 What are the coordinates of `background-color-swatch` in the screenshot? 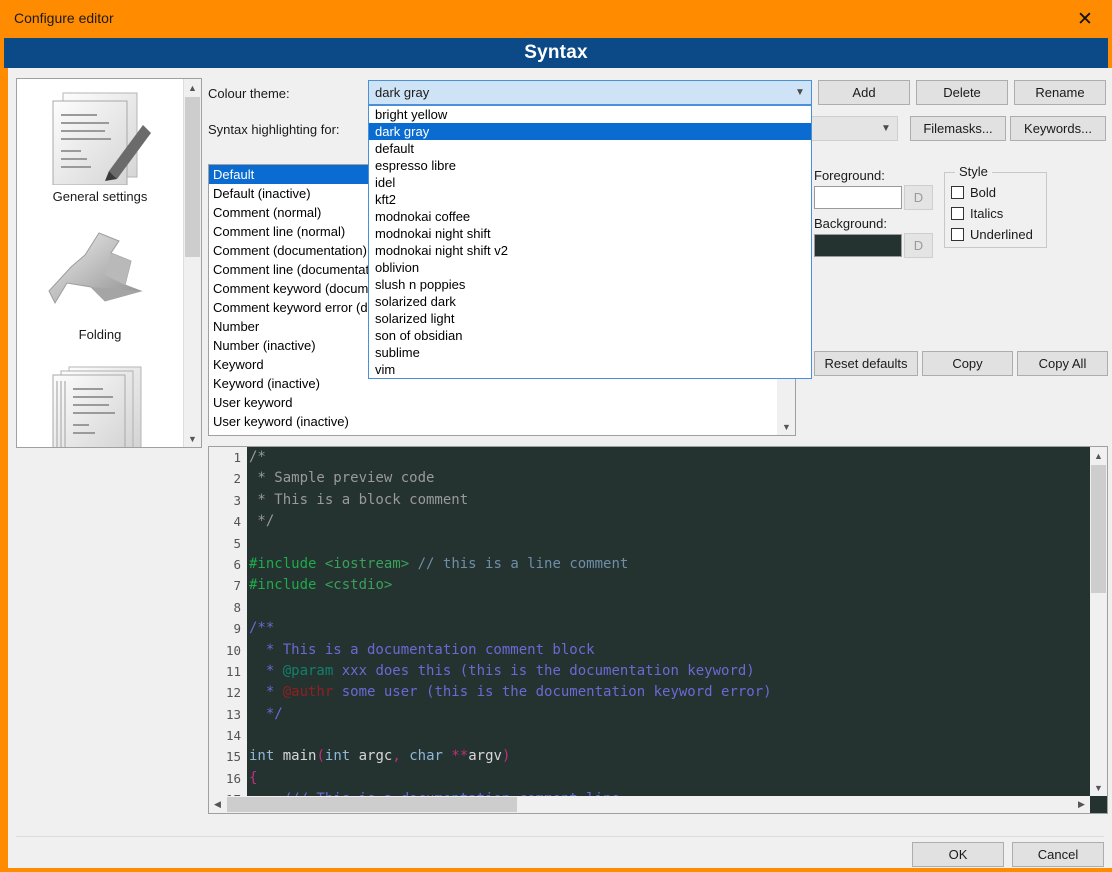 It's located at (858, 245).